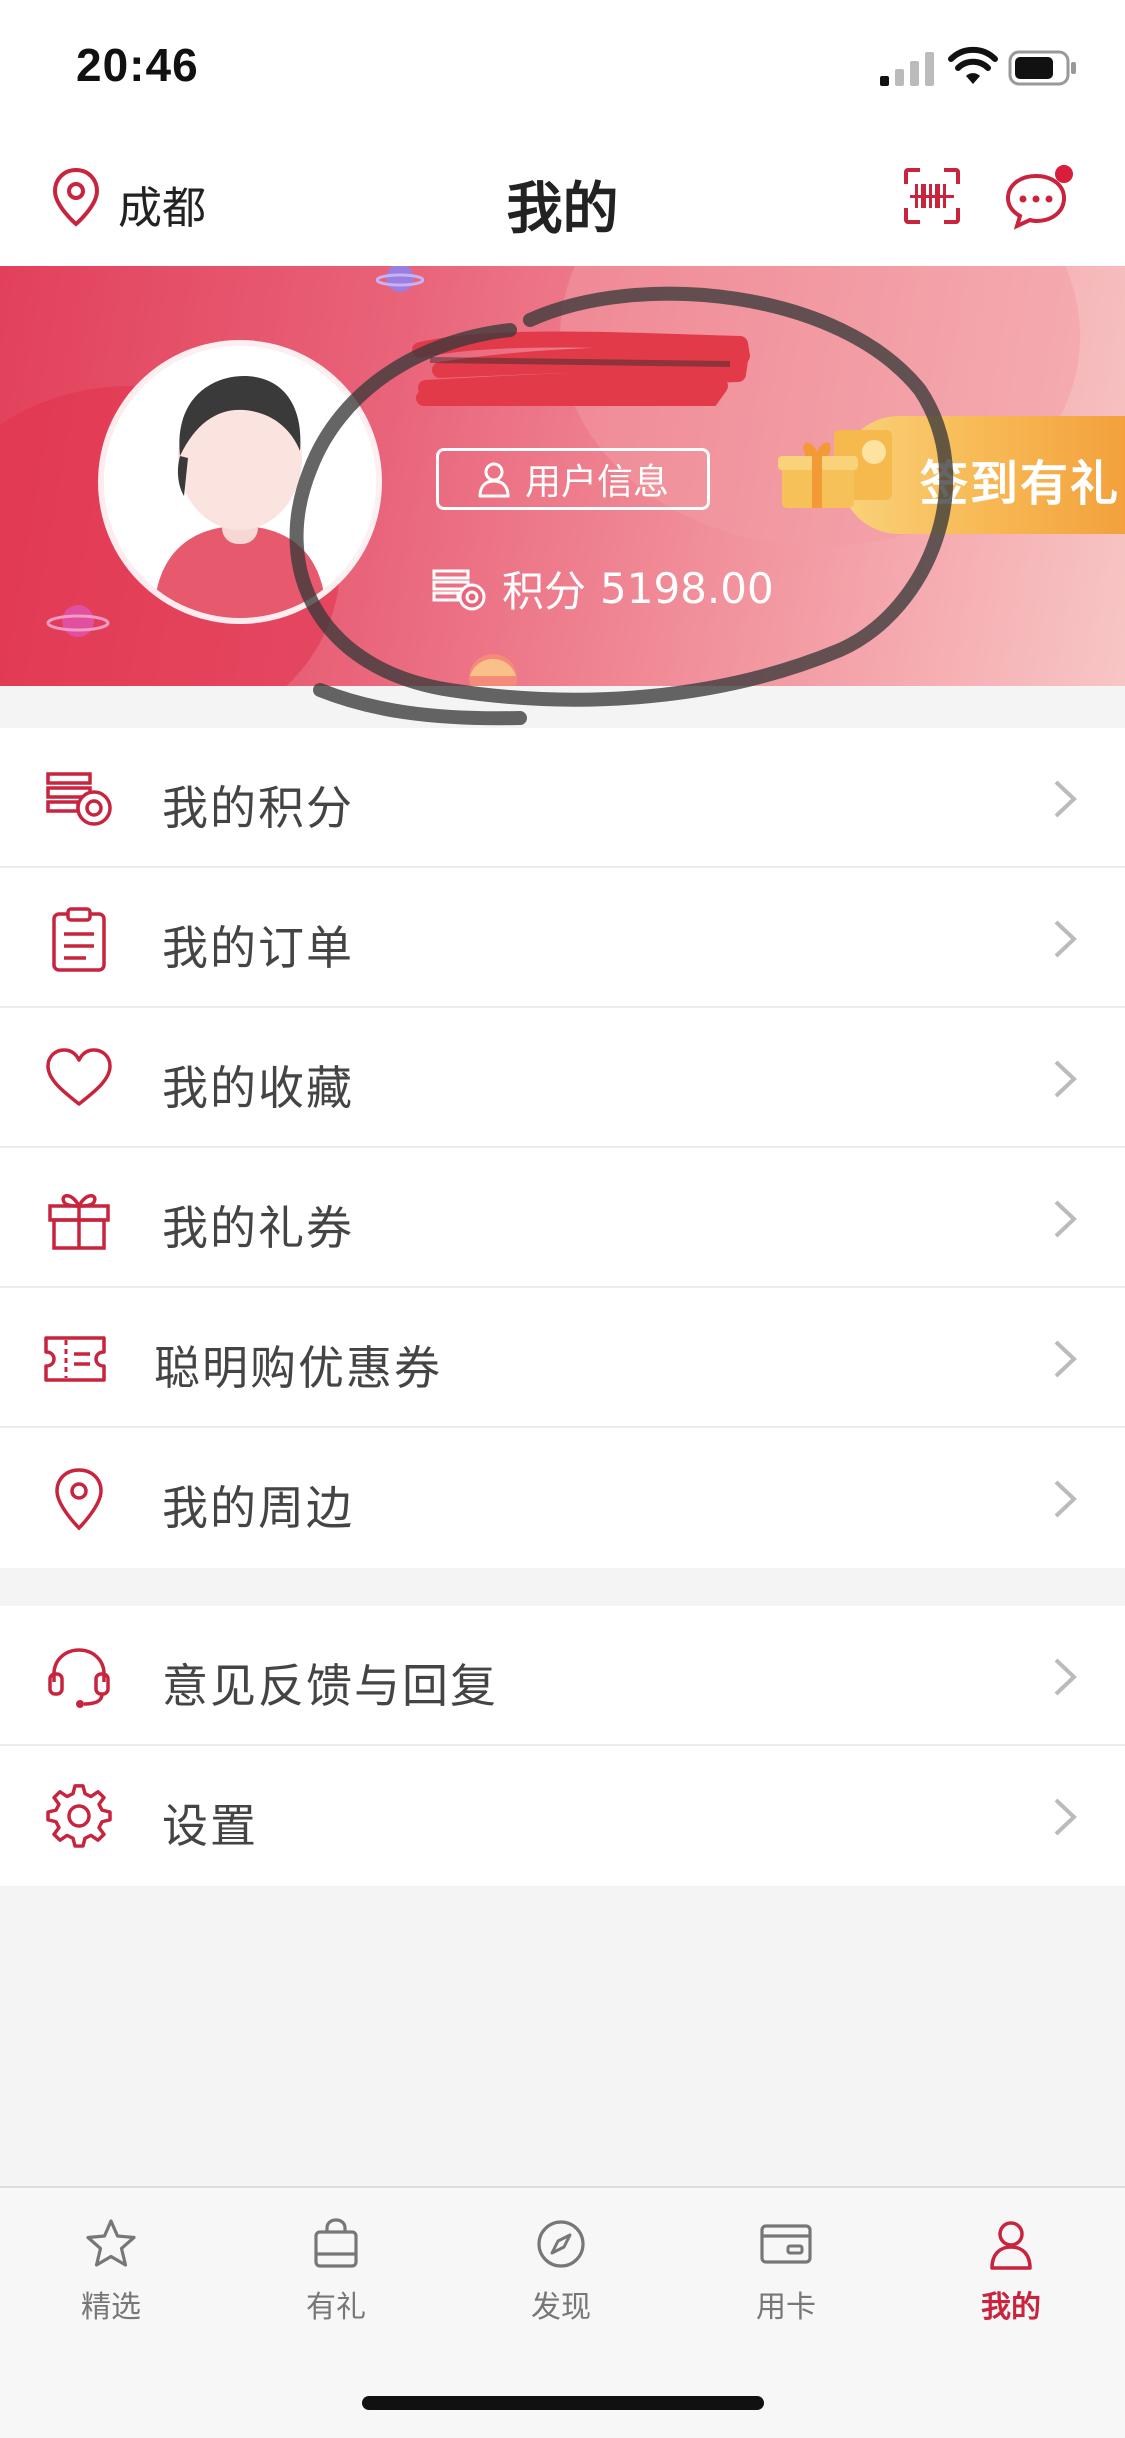 This screenshot has height=2438, width=1125. Describe the element at coordinates (137, 65) in the screenshot. I see `status-time: 20:46` at that location.